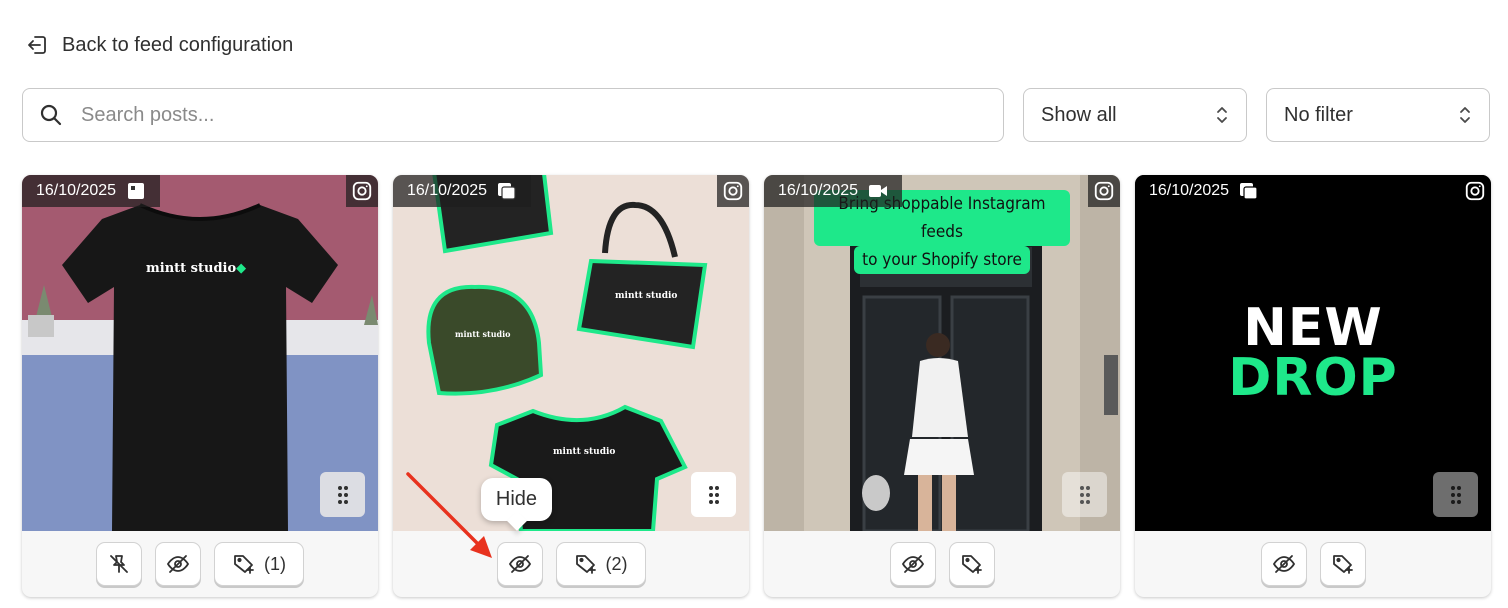  I want to click on tooltip-label: Hide, so click(516, 499).